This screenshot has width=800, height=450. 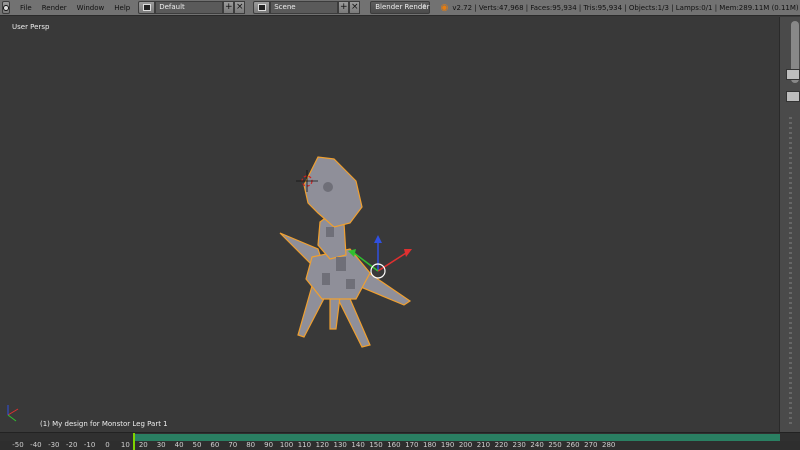 What do you see at coordinates (18, 445) in the screenshot?
I see `timeline-frame-label: -50` at bounding box center [18, 445].